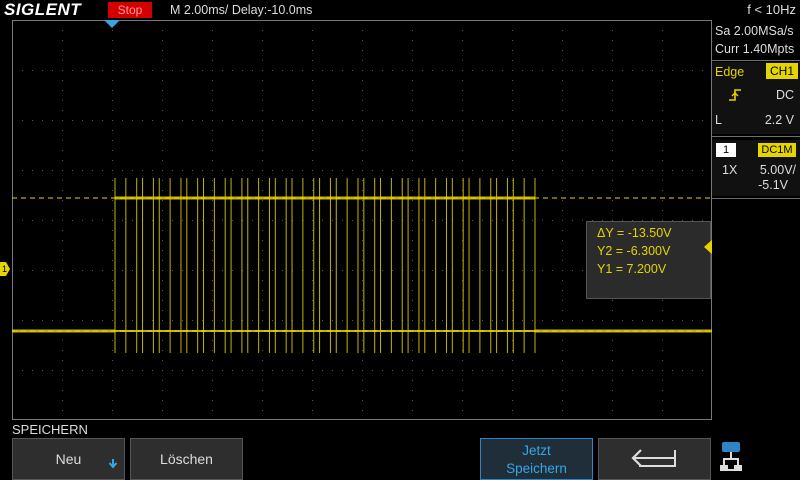 The height and width of the screenshot is (480, 800). Describe the element at coordinates (648, 260) in the screenshot. I see `cursor-readout-box: ΔY = -13.50V Y2 = -6.300V Y1 = 7.200V` at that location.